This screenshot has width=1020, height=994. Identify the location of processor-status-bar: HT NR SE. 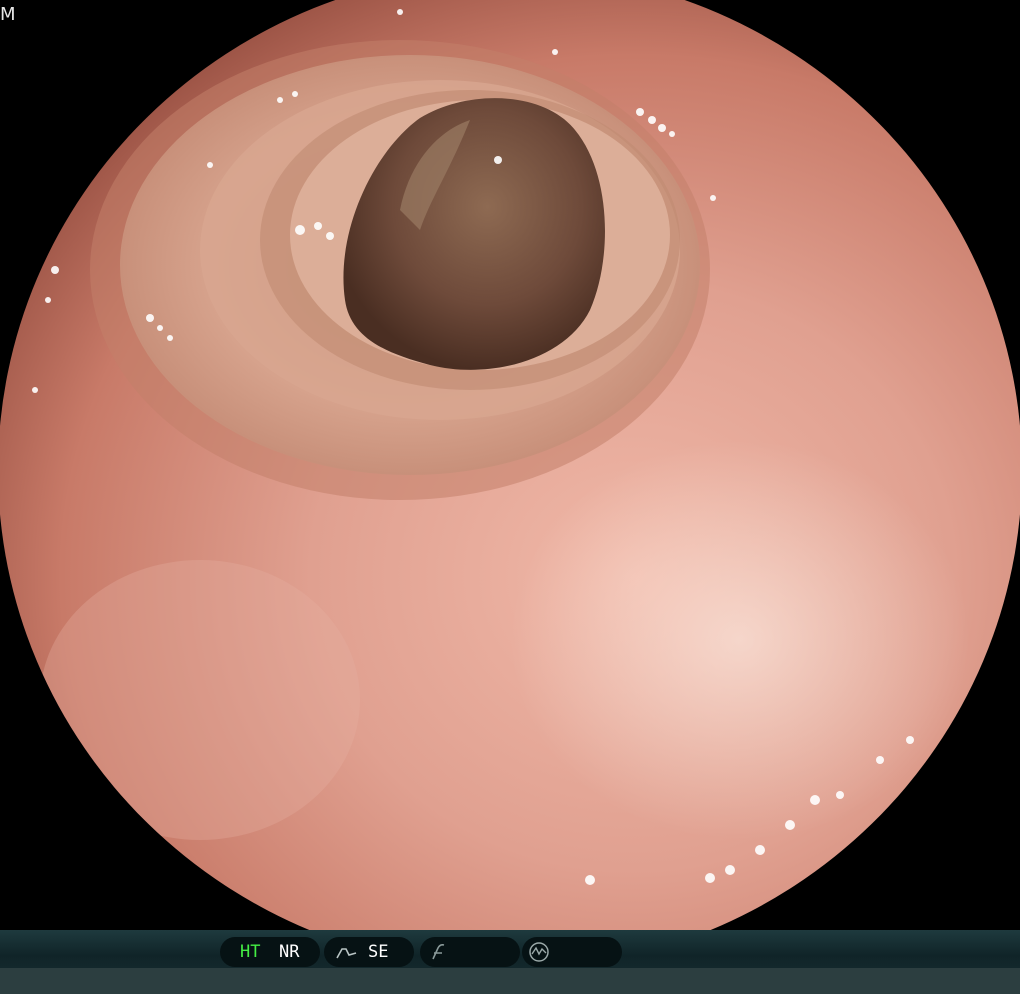
(510, 962).